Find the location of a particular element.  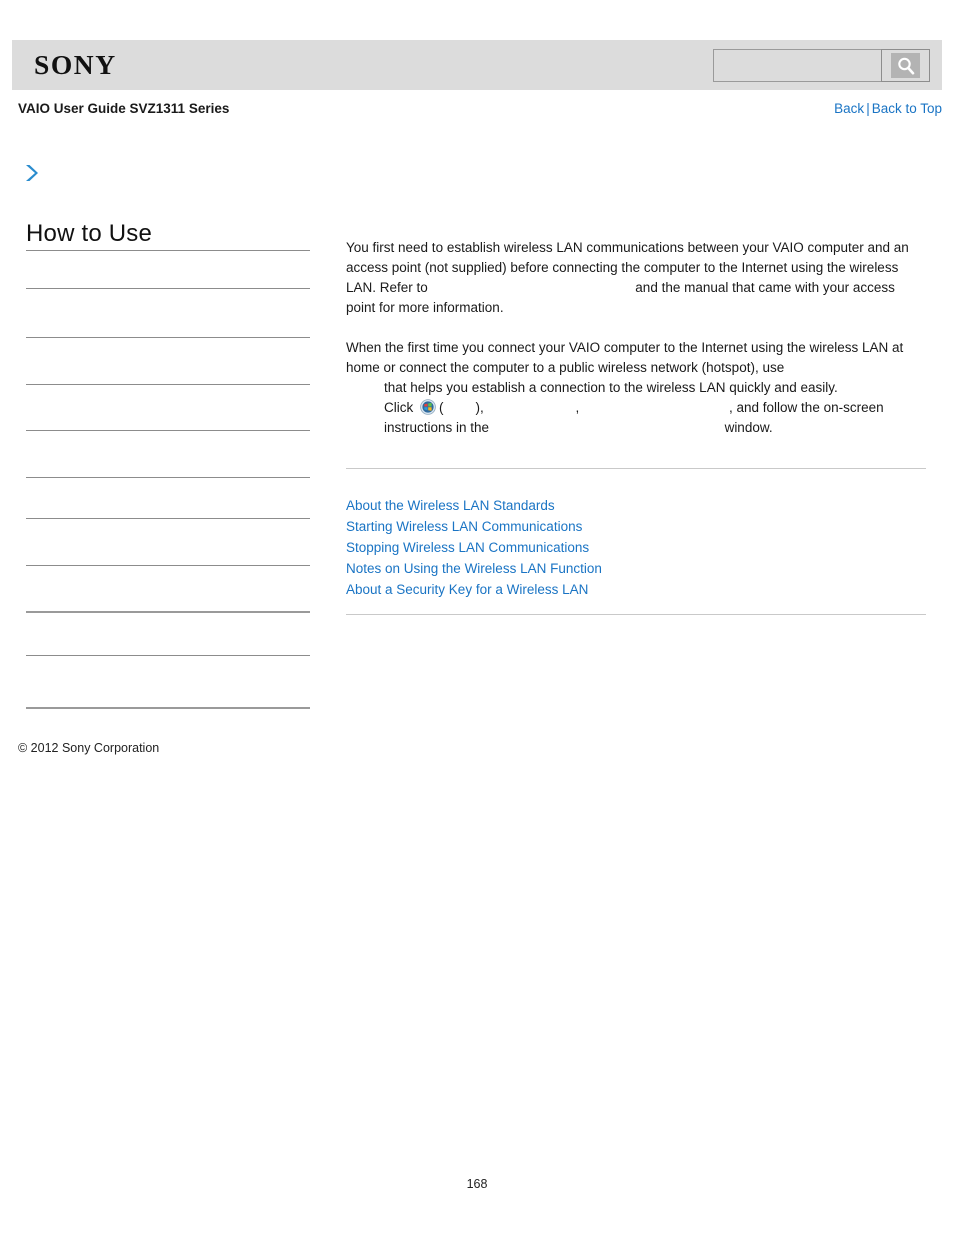

close-paren: ), is located at coordinates (481, 407).